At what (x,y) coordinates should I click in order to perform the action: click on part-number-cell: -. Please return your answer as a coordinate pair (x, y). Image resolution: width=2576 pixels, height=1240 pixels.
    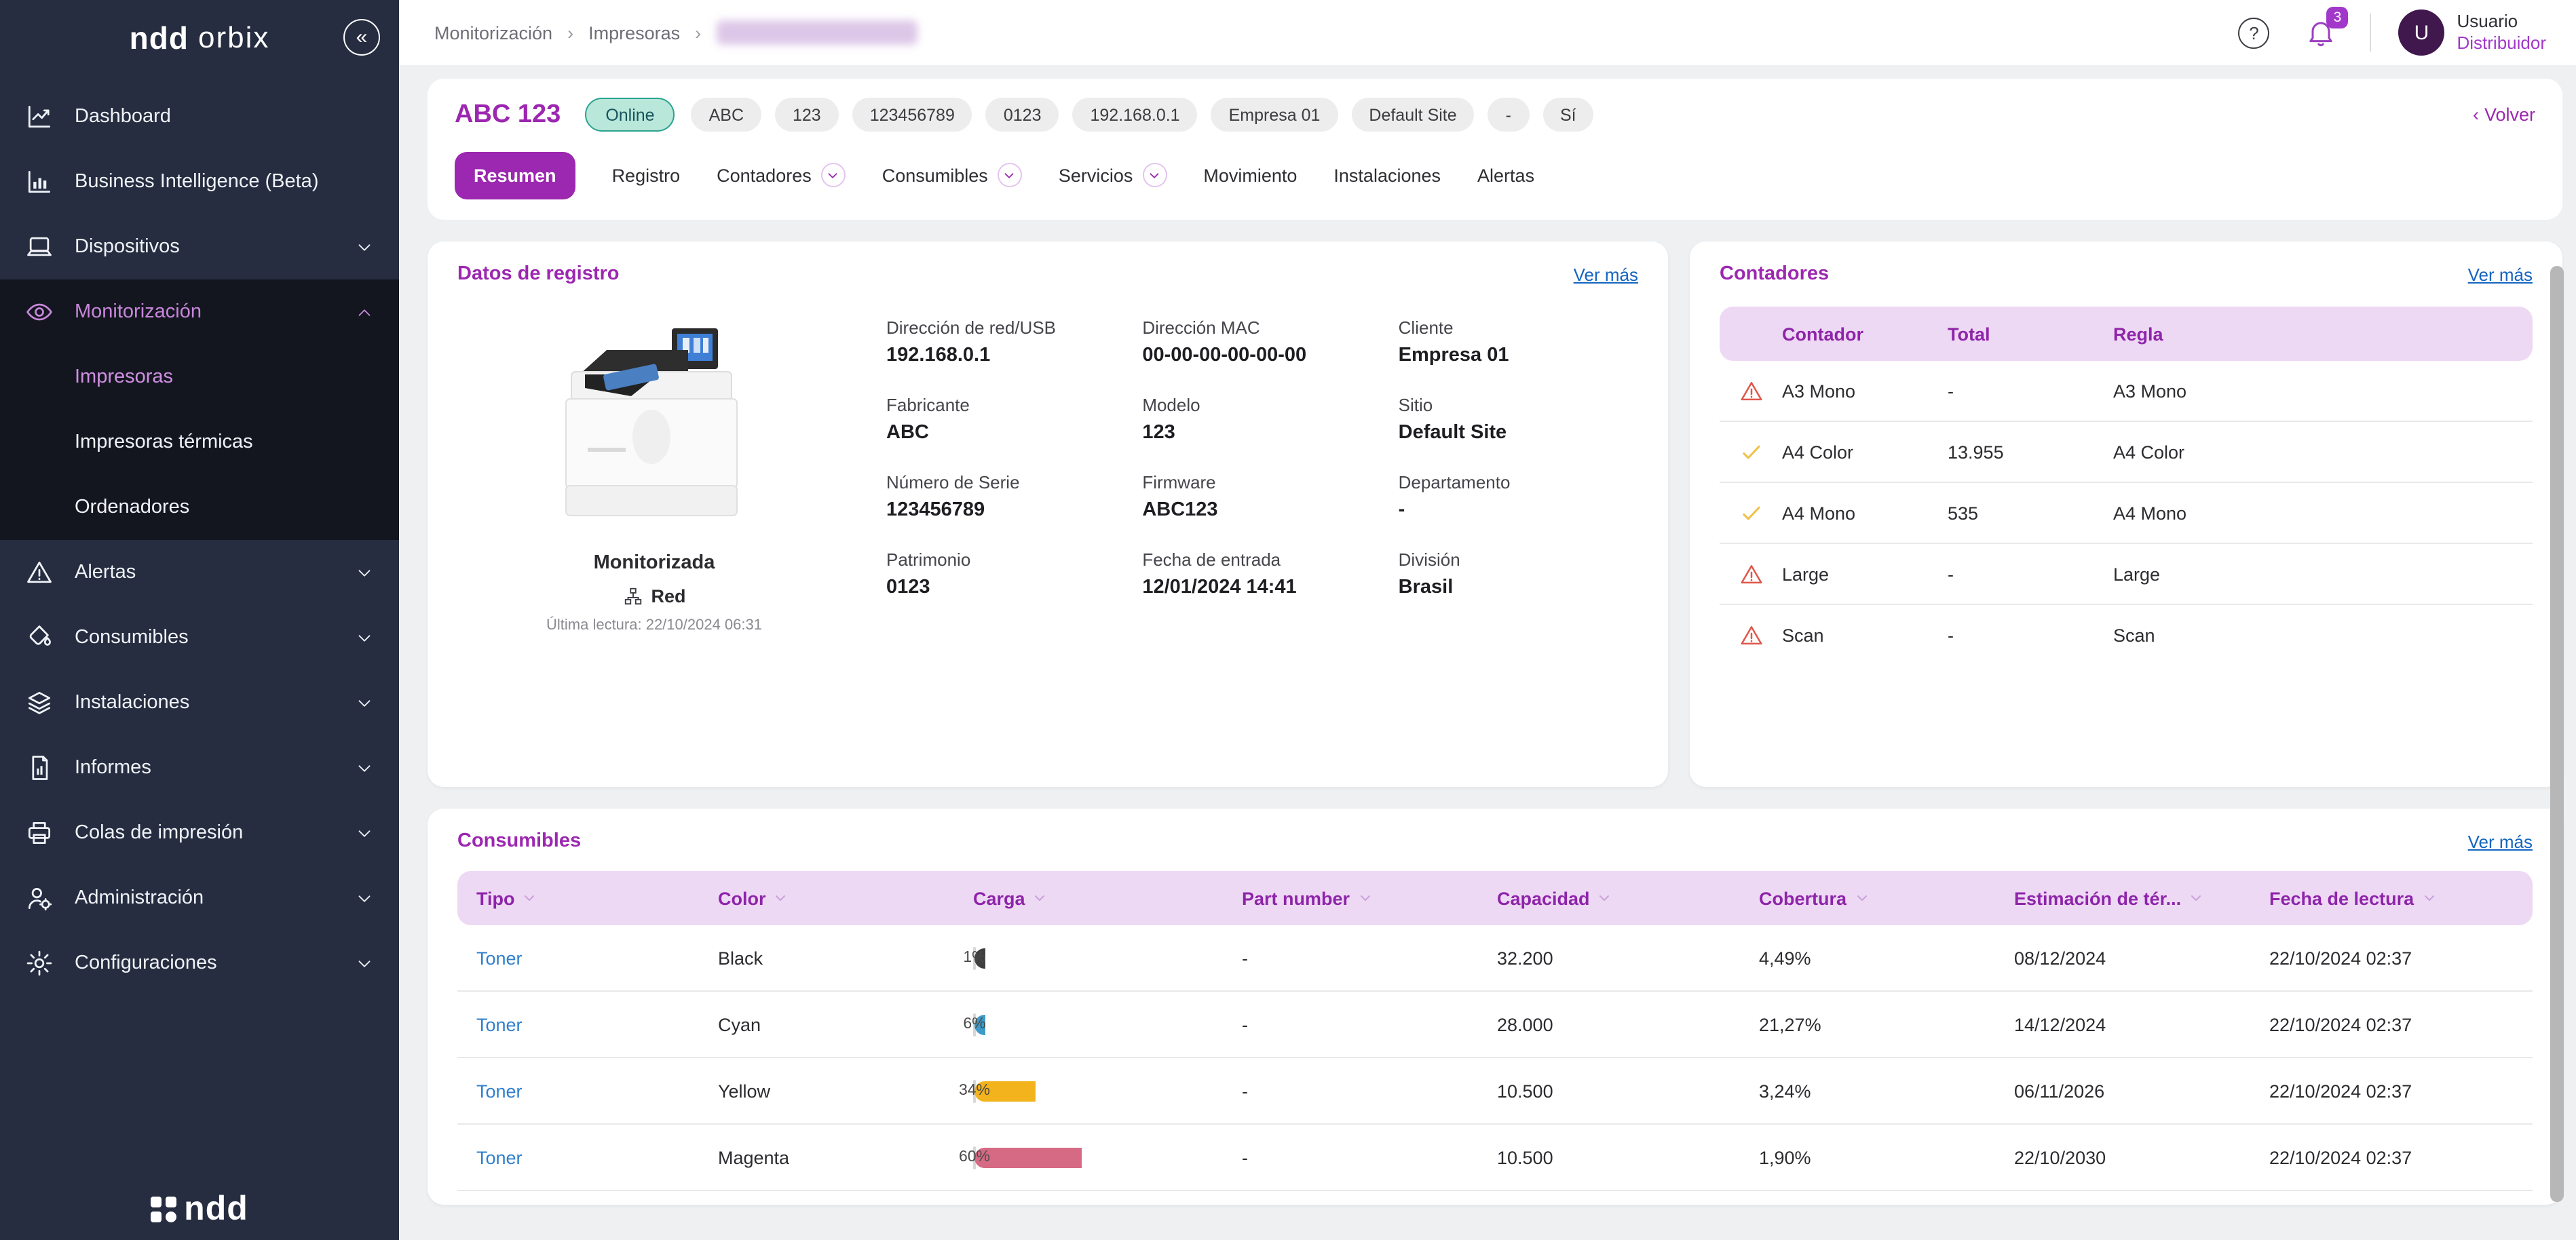
    Looking at the image, I should click on (1245, 1157).